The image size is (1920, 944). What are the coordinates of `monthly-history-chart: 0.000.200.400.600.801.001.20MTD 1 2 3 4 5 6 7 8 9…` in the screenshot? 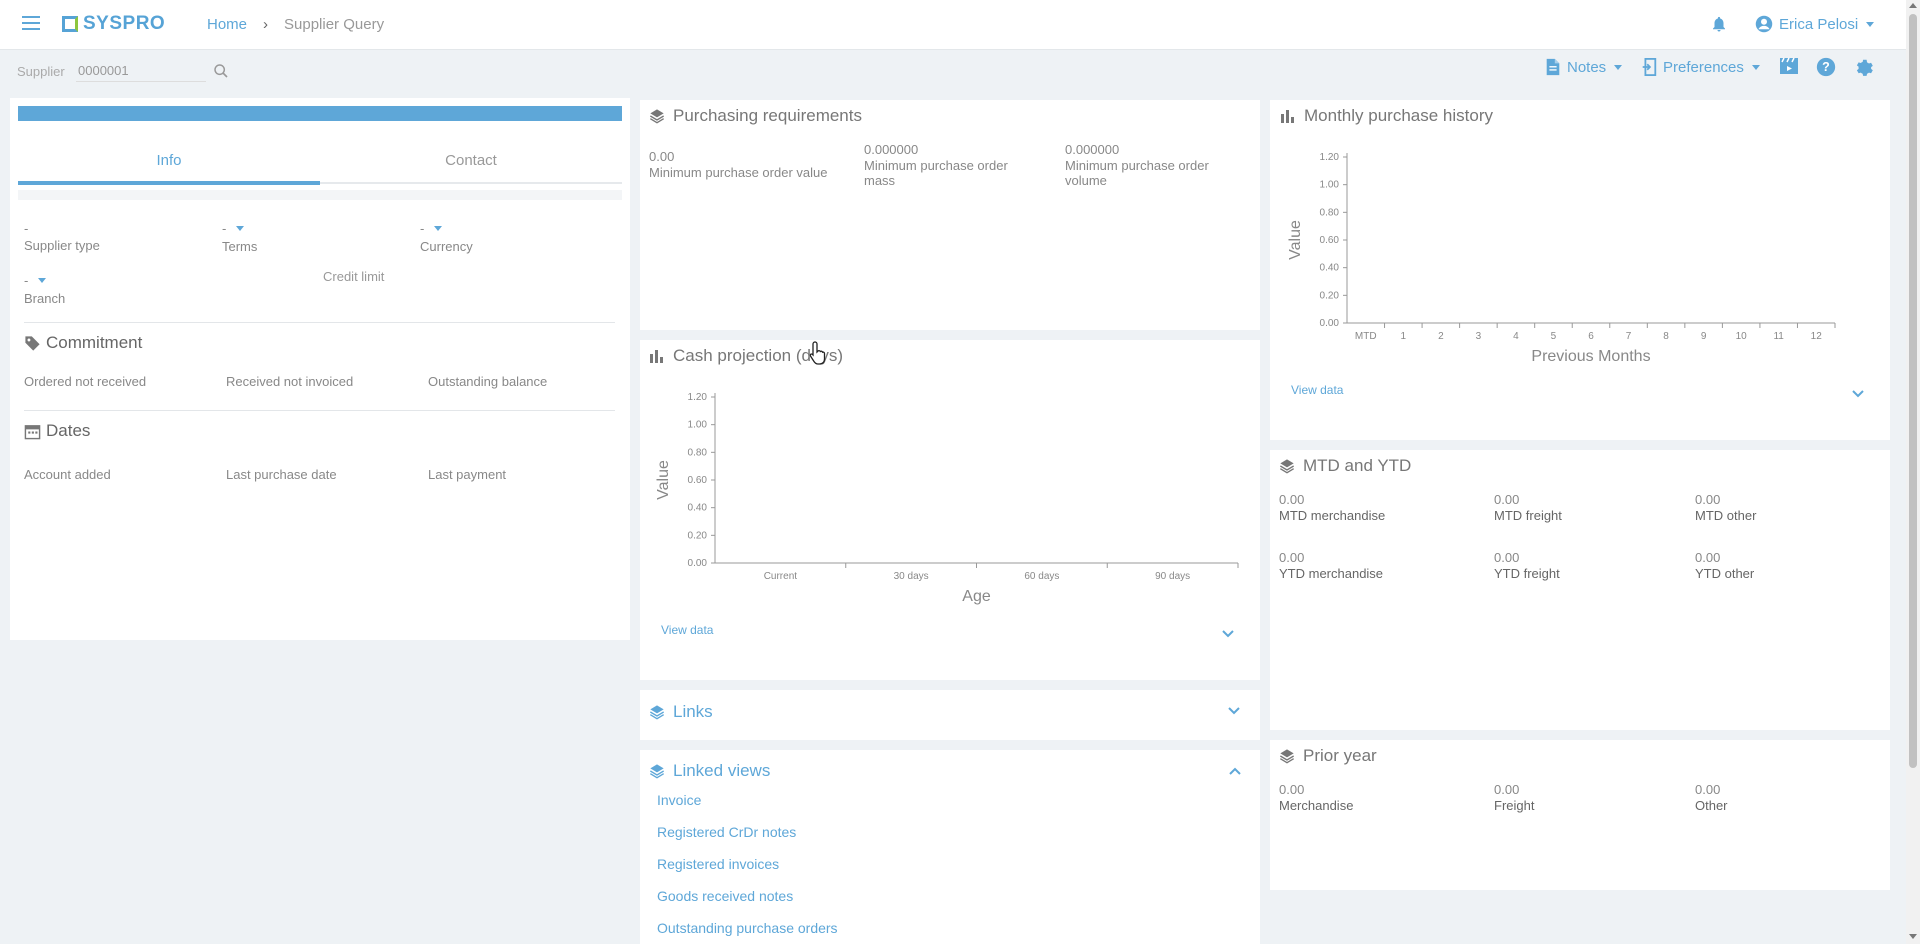 It's located at (1561, 258).